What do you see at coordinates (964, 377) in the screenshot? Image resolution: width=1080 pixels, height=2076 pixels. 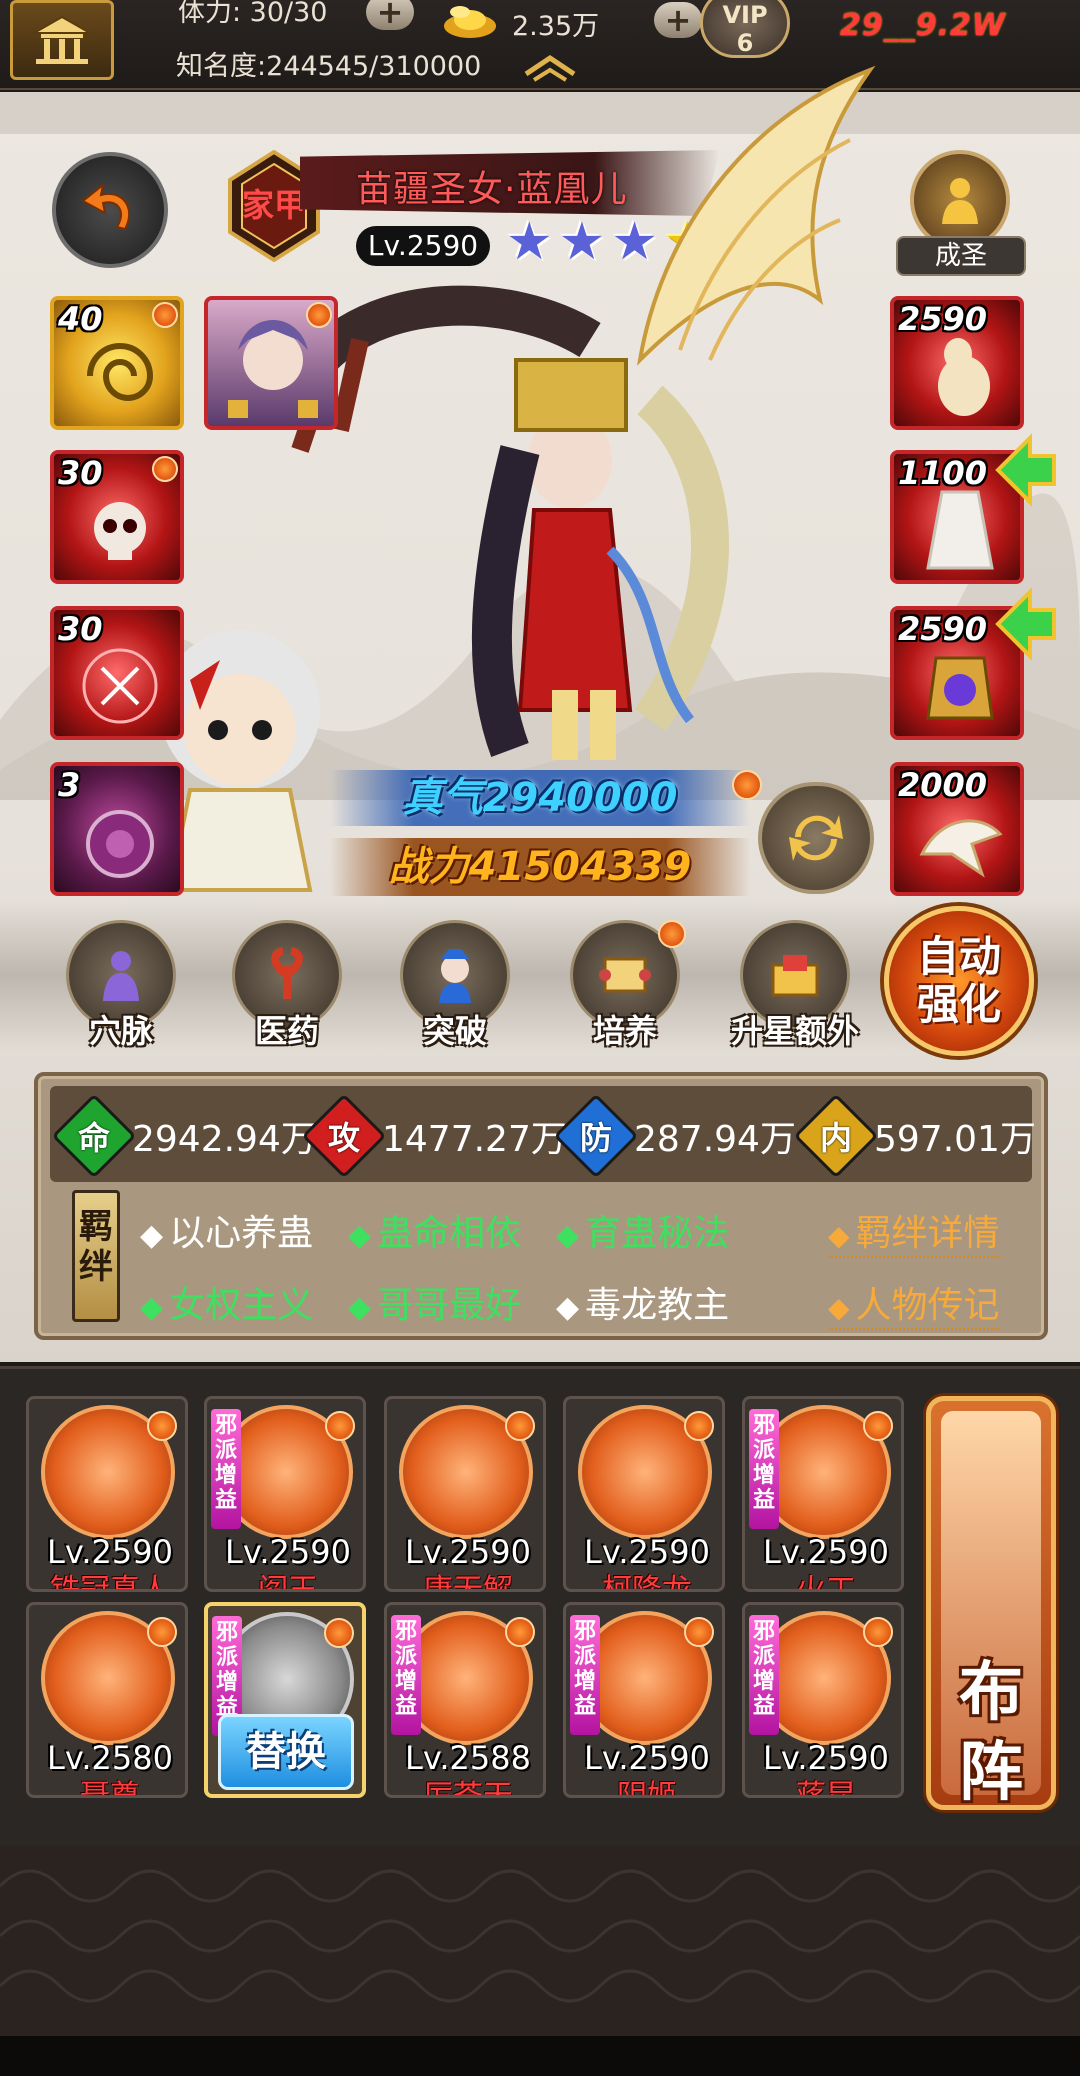 I see `gourd-icon` at bounding box center [964, 377].